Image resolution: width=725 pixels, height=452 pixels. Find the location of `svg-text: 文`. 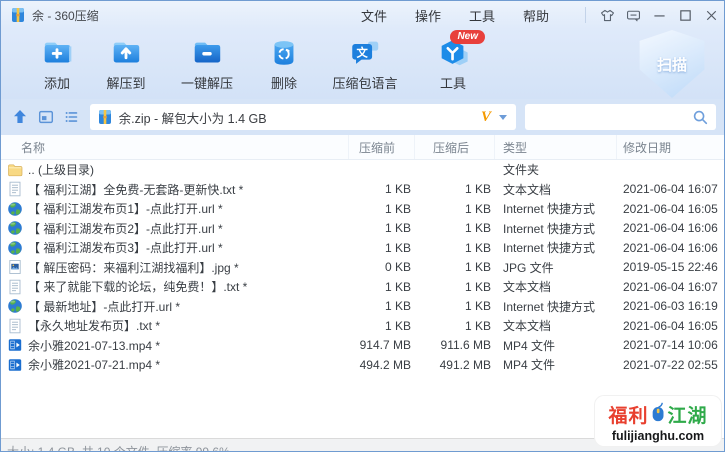

svg-text: 文 is located at coordinates (362, 52).